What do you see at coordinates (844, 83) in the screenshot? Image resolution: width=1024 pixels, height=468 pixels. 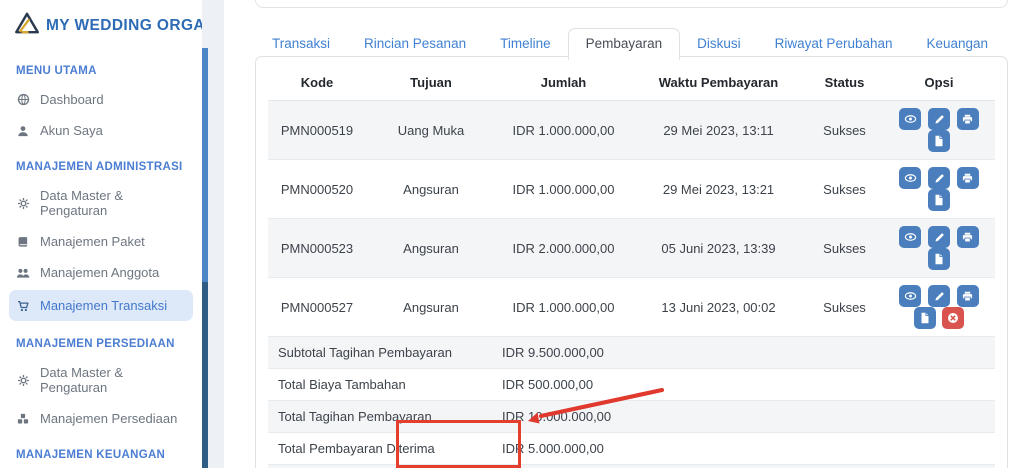 I see `col-header-status: Status` at bounding box center [844, 83].